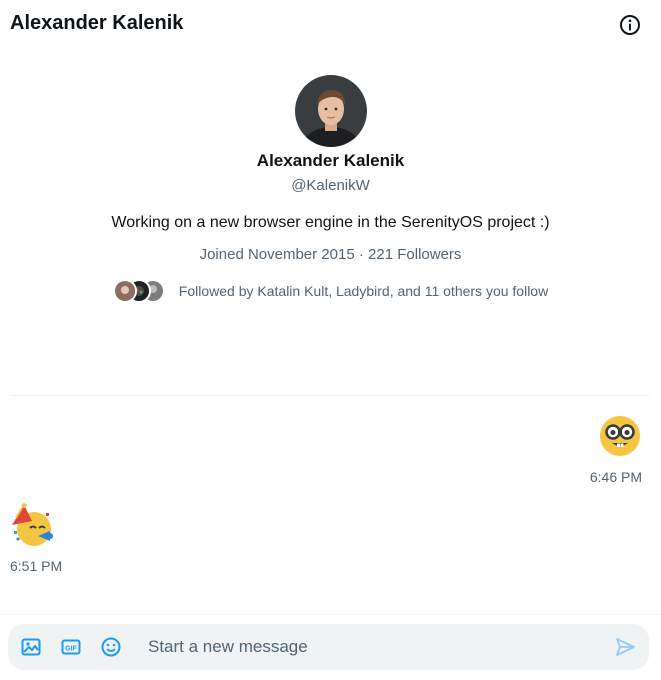 This screenshot has width=661, height=680. I want to click on message-timestamp: 6:51 PM, so click(36, 566).